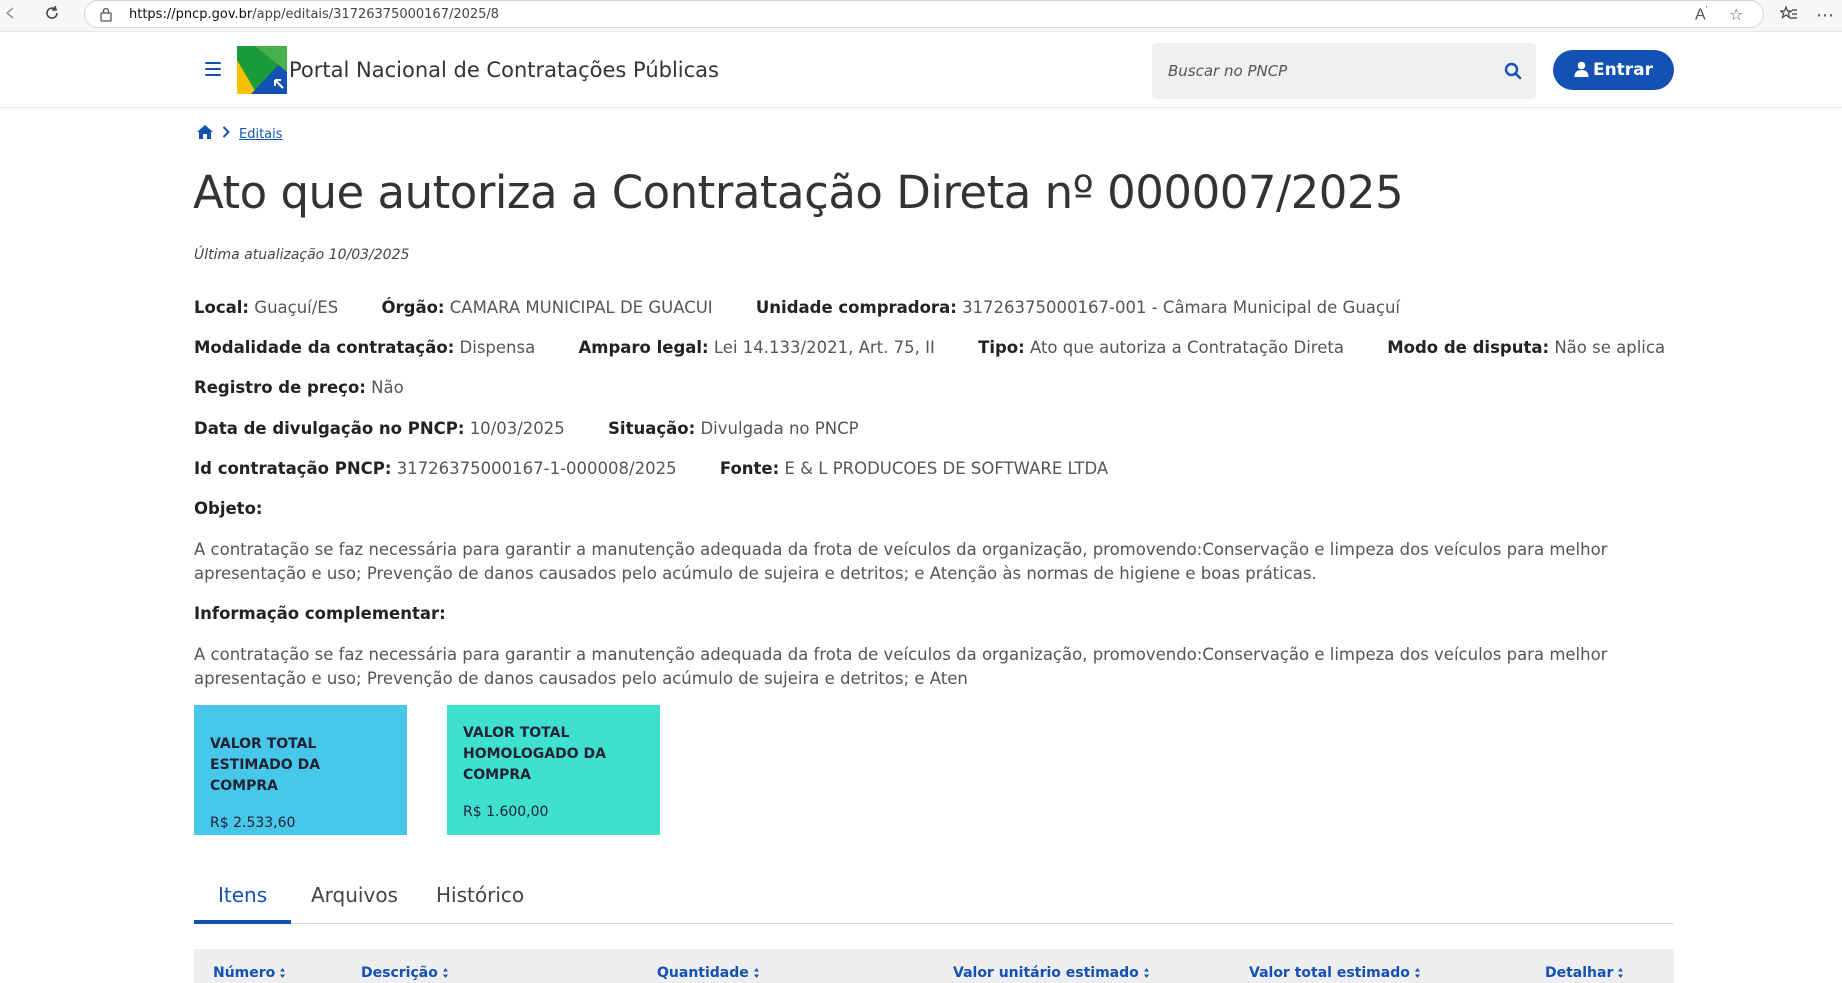 The height and width of the screenshot is (983, 1842). What do you see at coordinates (1581, 69) in the screenshot?
I see `user-icon` at bounding box center [1581, 69].